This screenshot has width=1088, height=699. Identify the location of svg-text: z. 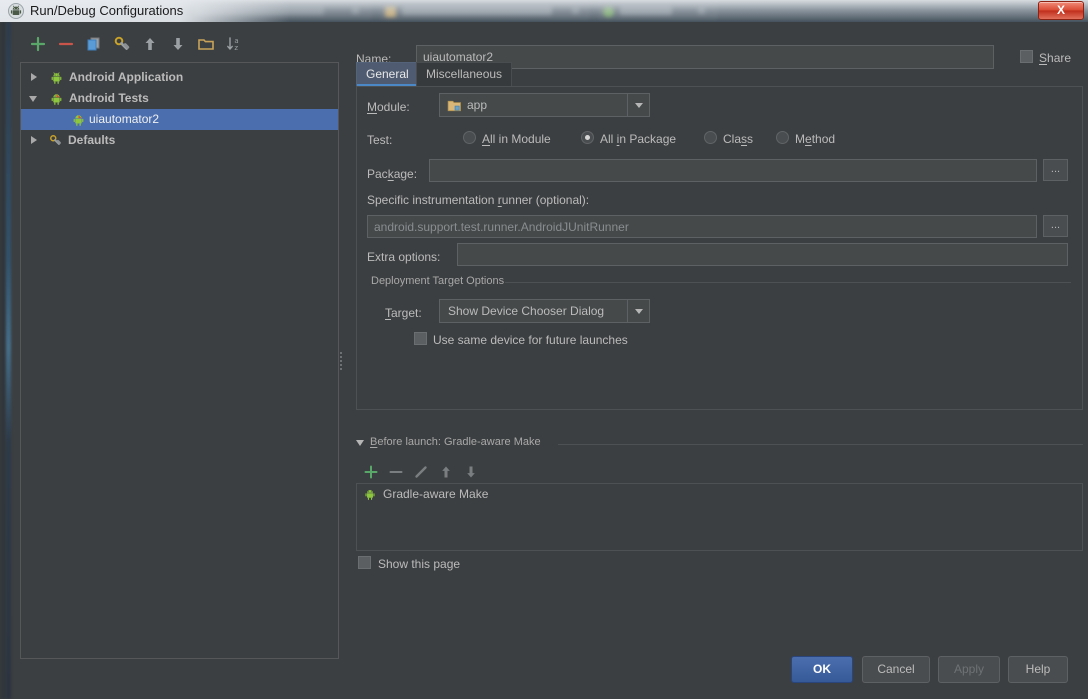
(236, 48).